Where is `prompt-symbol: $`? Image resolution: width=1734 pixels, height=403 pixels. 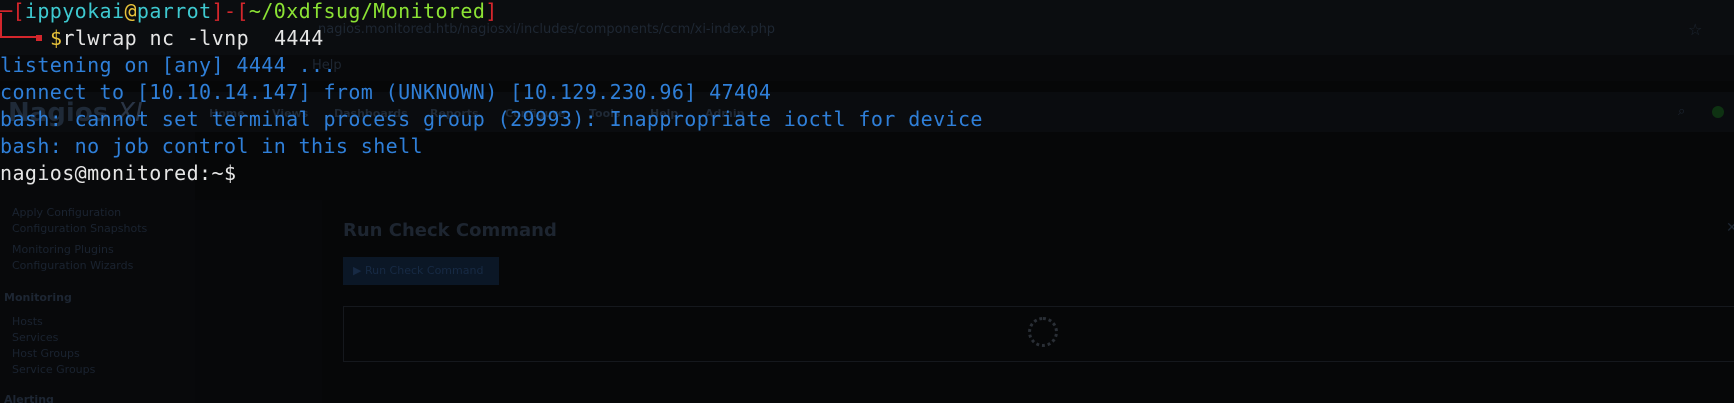 prompt-symbol: $ is located at coordinates (56, 38).